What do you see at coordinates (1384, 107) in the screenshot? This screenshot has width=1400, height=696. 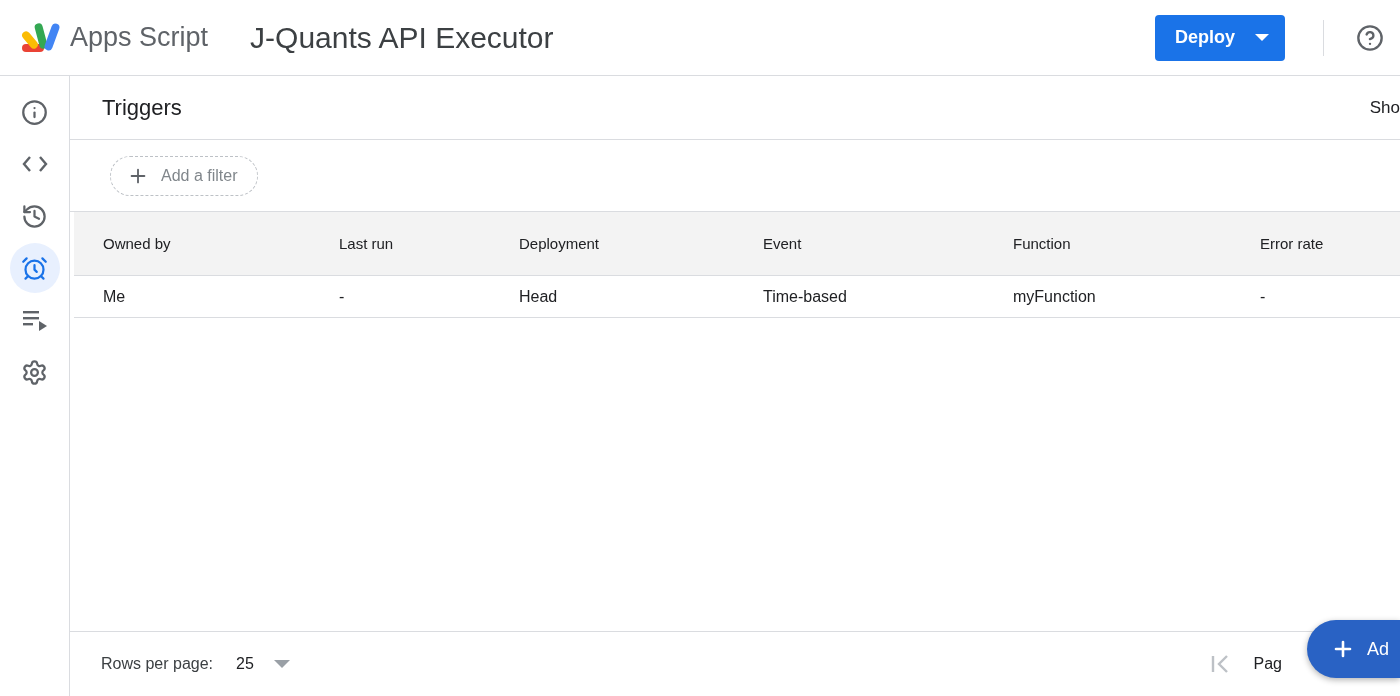 I see `show-label: Sho` at bounding box center [1384, 107].